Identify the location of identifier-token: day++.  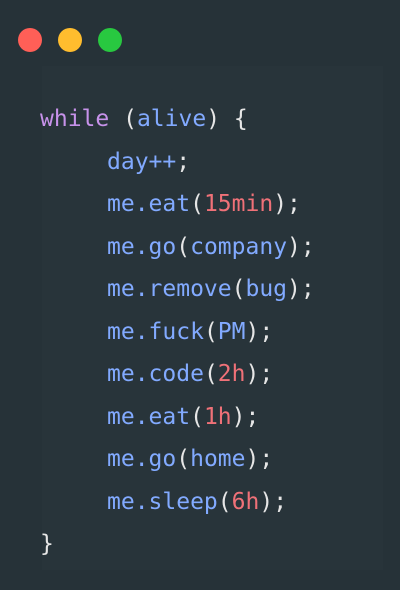
(142, 161).